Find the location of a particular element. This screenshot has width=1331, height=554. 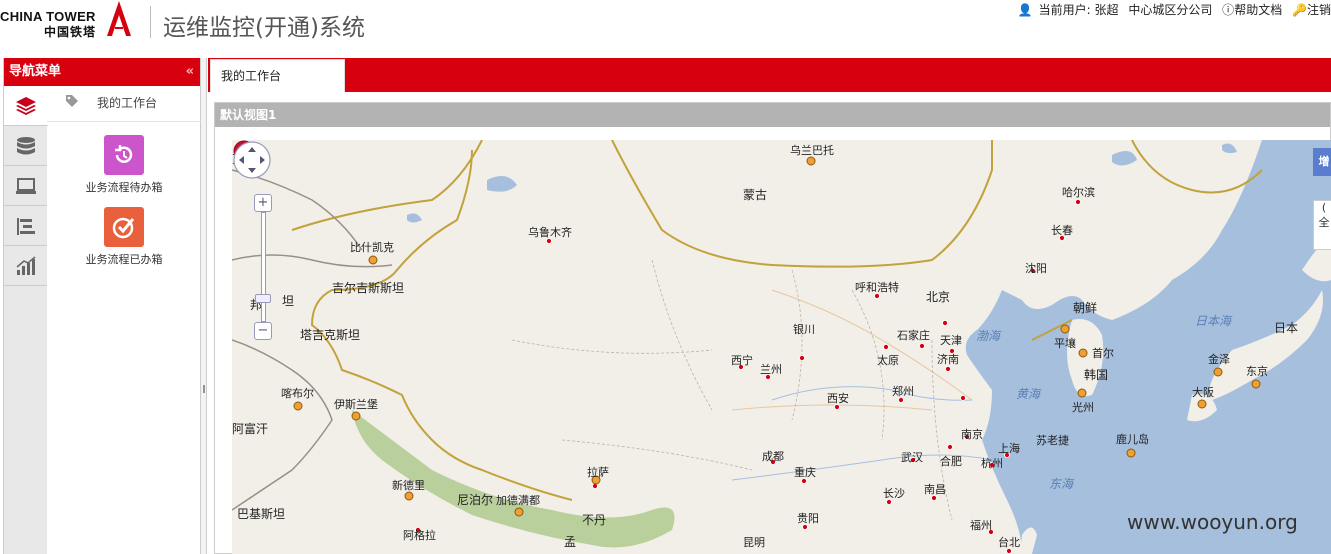

map-label-kunming: 昆明 is located at coordinates (754, 542).